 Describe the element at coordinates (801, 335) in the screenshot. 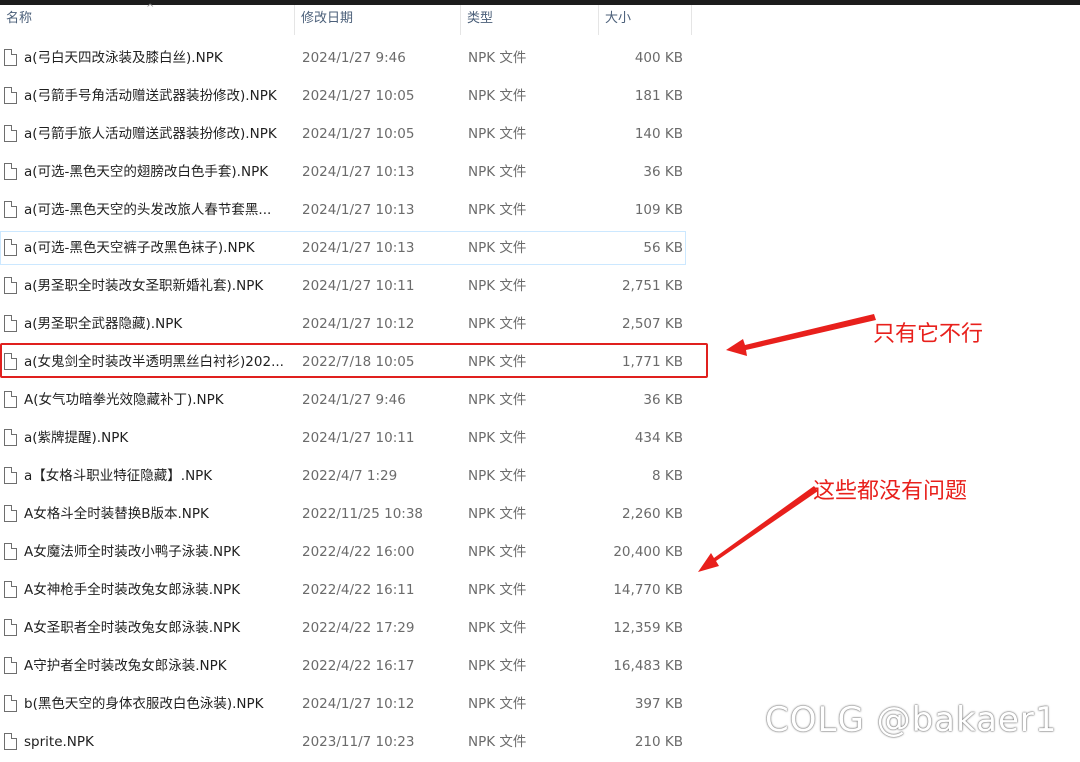

I see `arrow-to-problem-file` at that location.